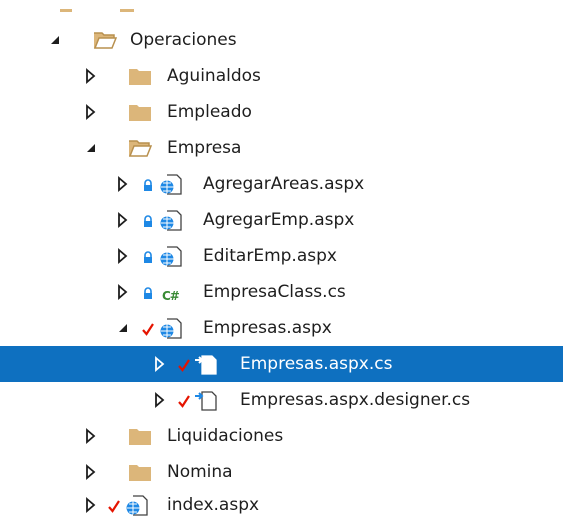  Describe the element at coordinates (281, 148) in the screenshot. I see `tree-item-empresa: Empresa` at that location.